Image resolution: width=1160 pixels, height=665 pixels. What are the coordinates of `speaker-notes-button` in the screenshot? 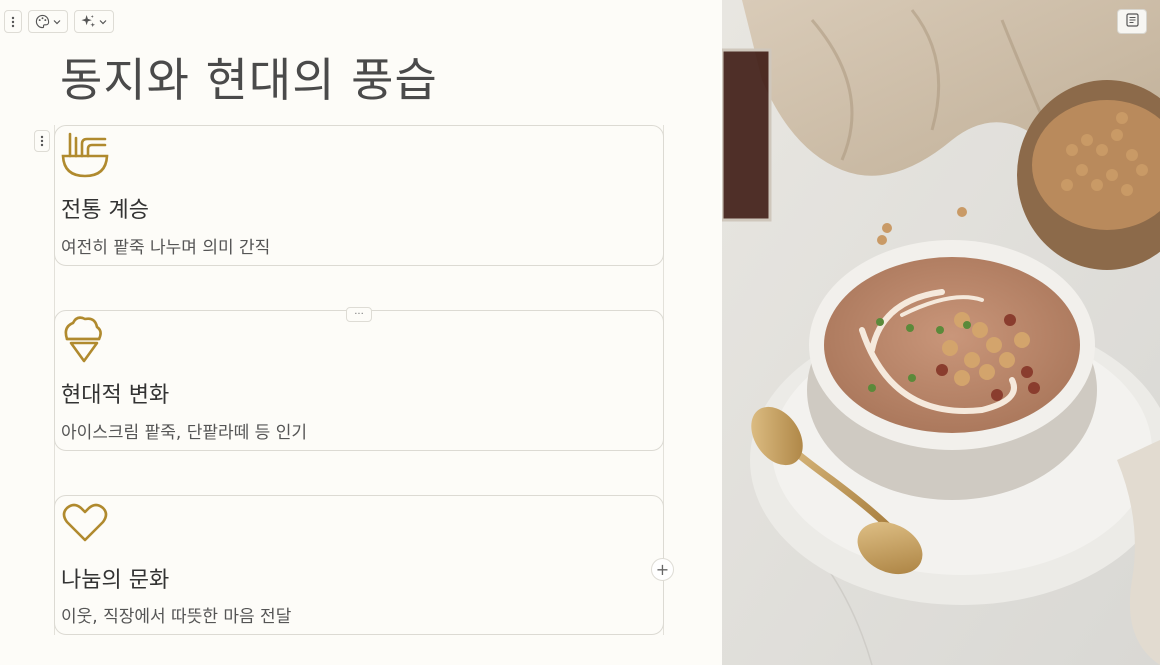 It's located at (1132, 21).